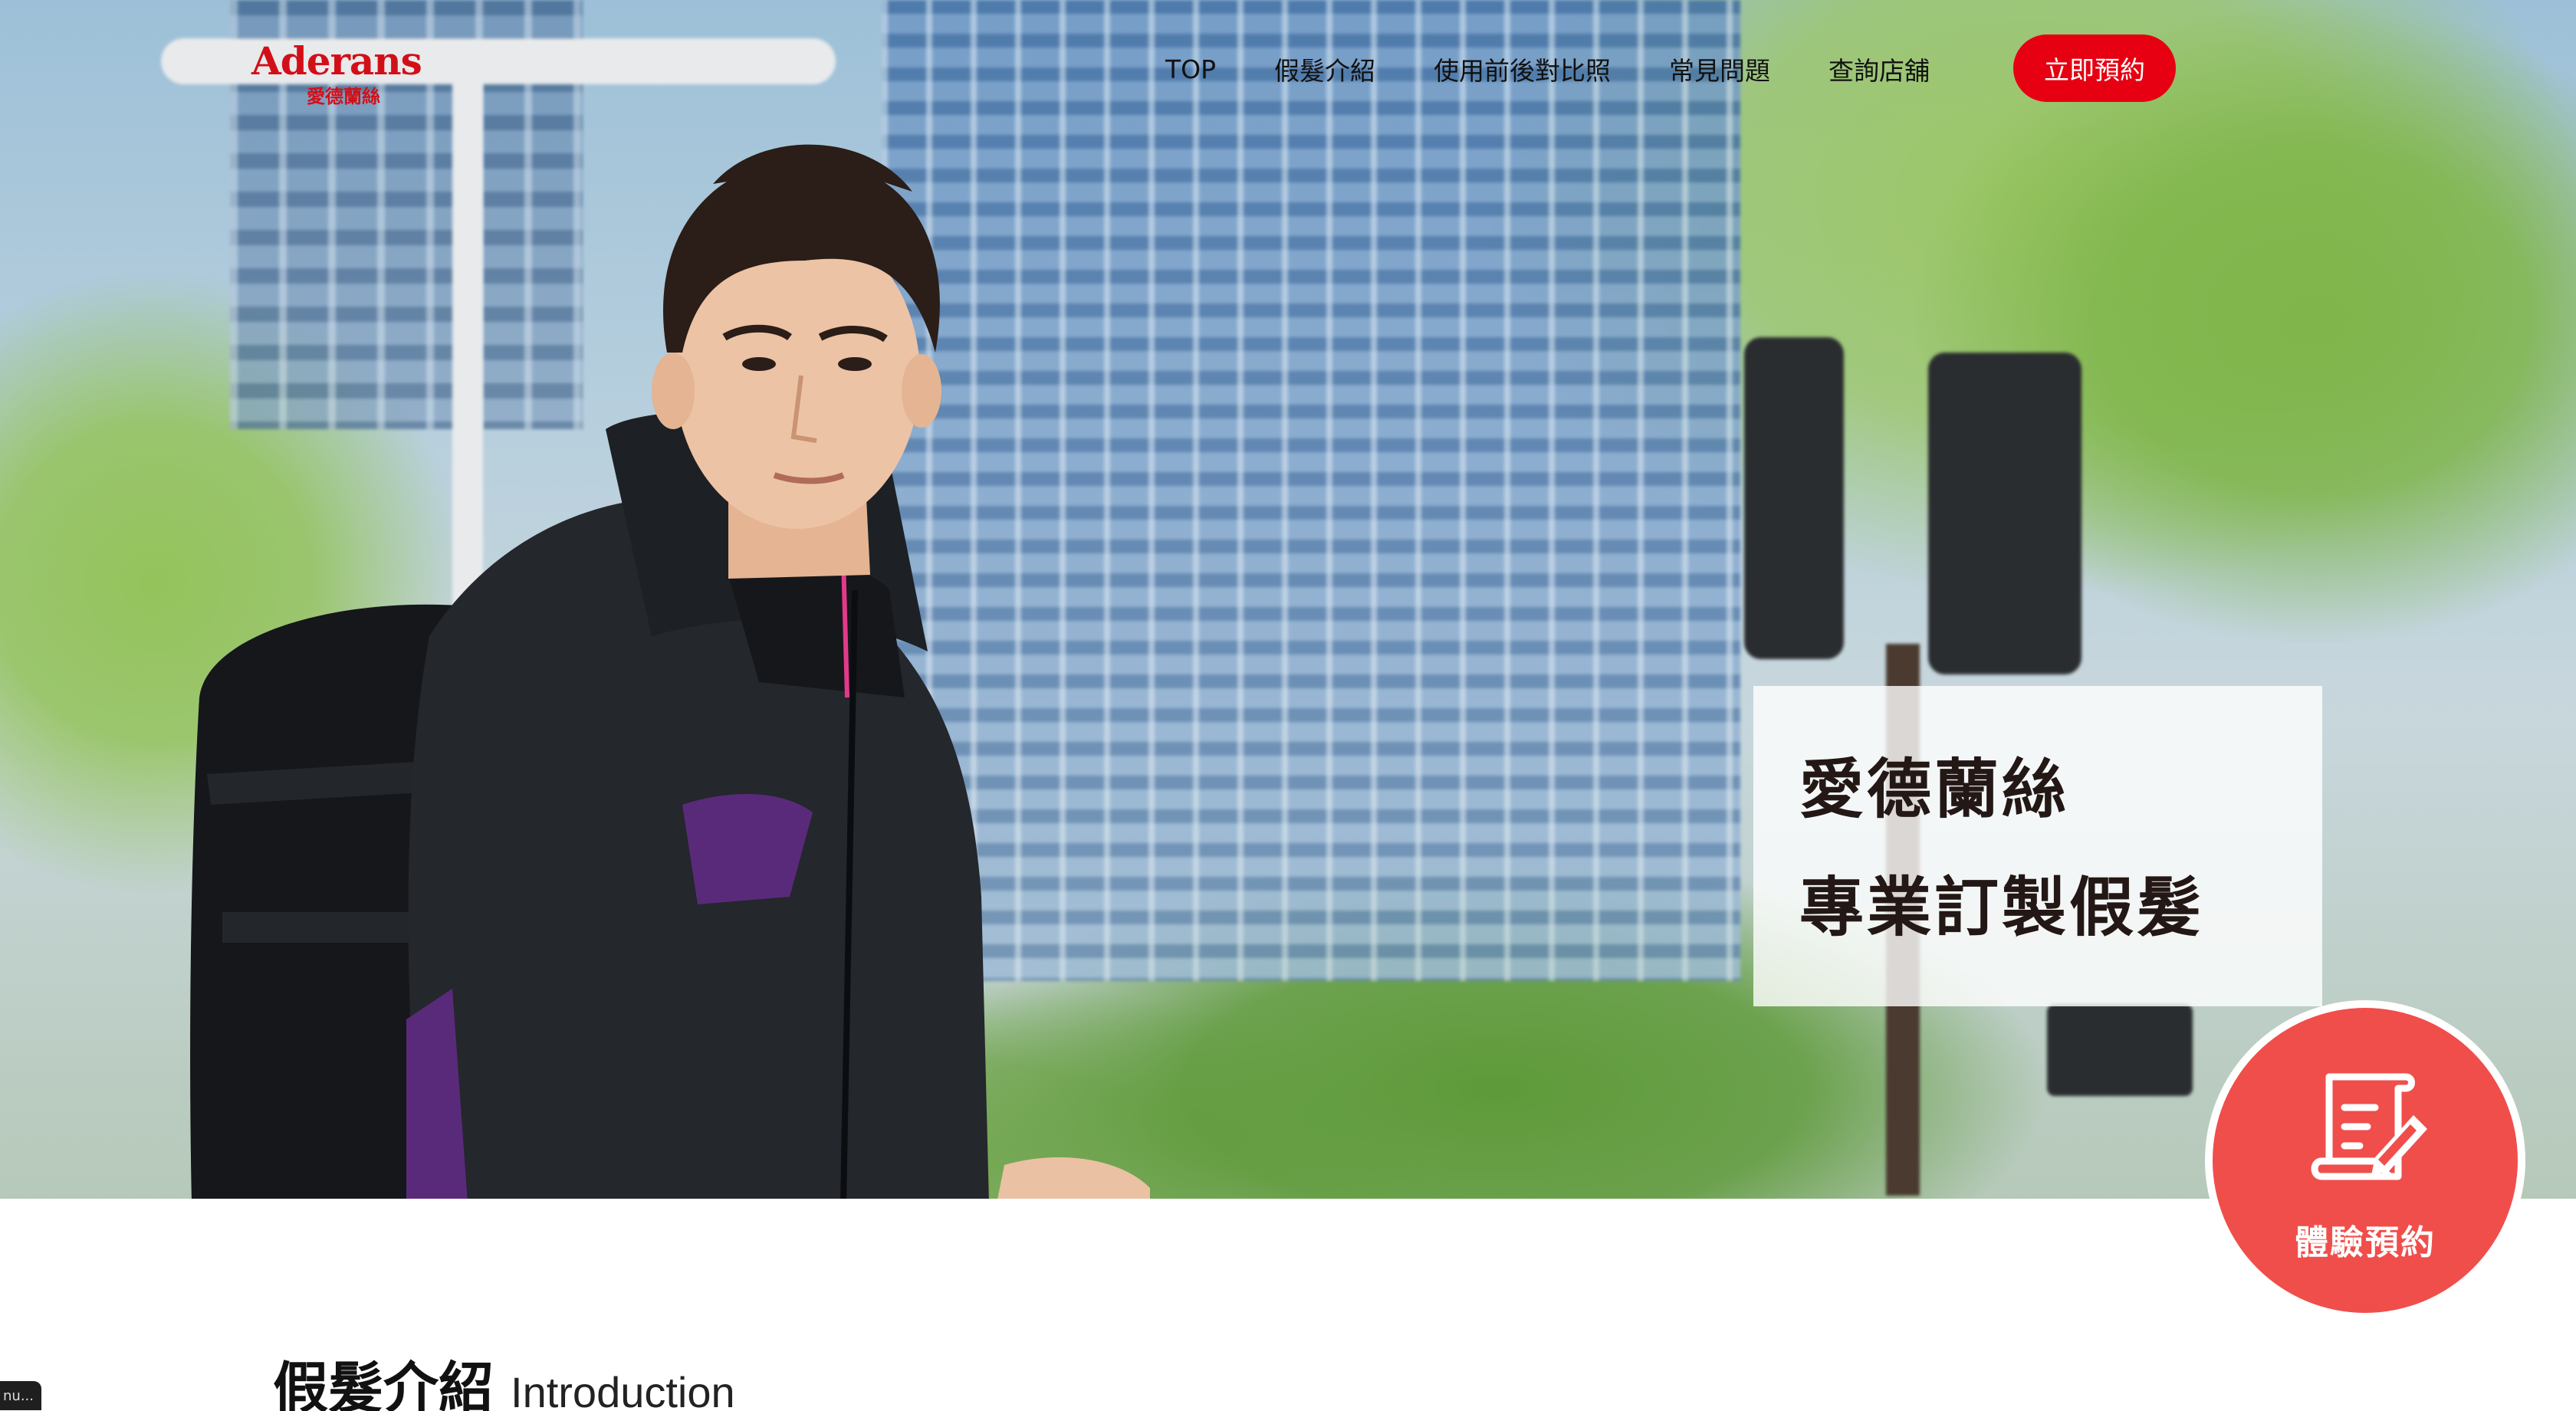 This screenshot has height=1411, width=2576. What do you see at coordinates (336, 61) in the screenshot?
I see `logo-wordmark: Aderans` at bounding box center [336, 61].